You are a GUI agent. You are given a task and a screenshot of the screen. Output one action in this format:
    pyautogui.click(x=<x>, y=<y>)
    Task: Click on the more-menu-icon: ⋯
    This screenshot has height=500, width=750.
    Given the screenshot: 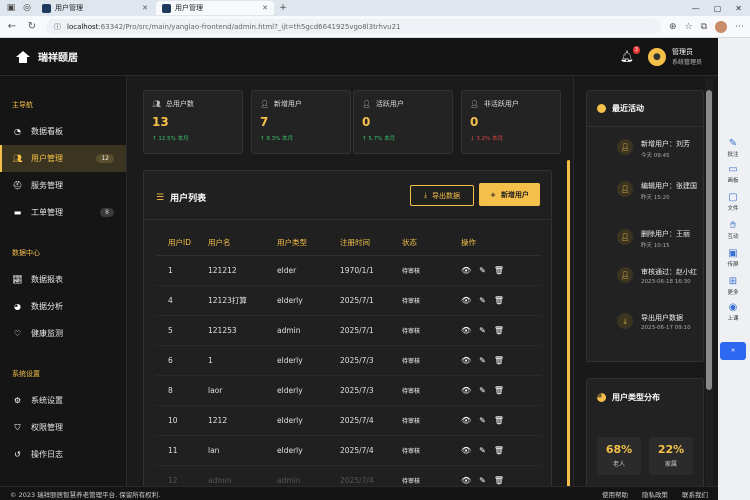 What is the action you would take?
    pyautogui.click(x=739, y=27)
    